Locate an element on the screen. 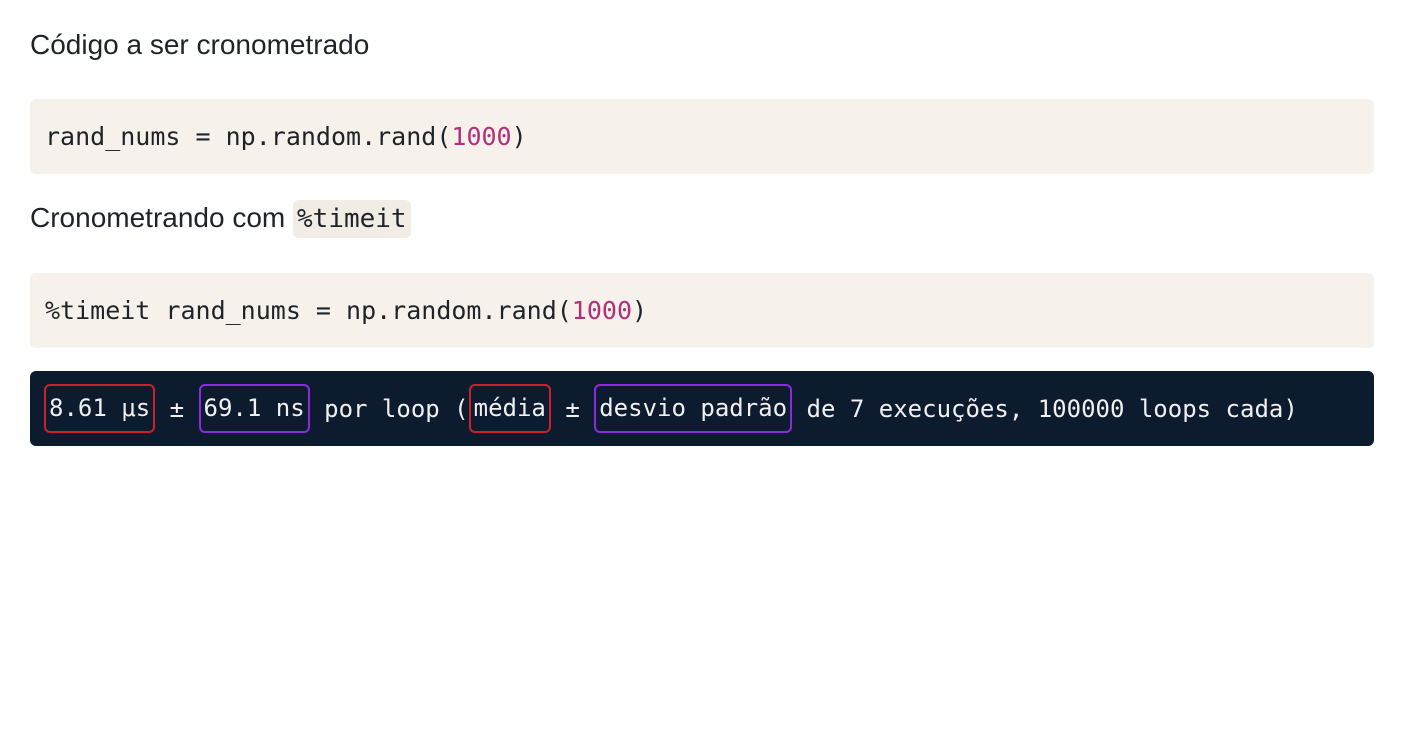  highlight-mean-label: média is located at coordinates (509, 408).